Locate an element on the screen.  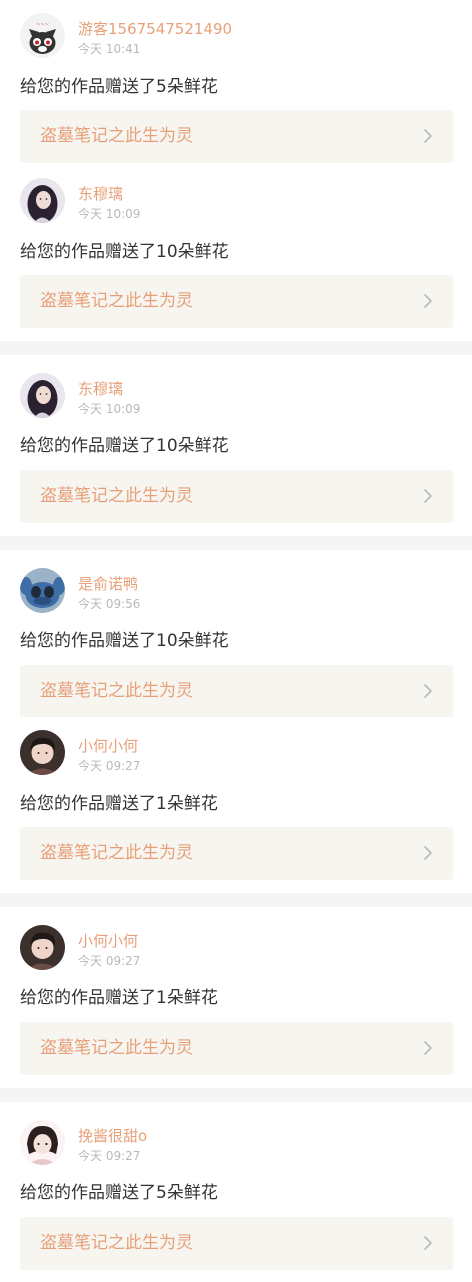
user-avatar: ~~~ is located at coordinates (42, 35).